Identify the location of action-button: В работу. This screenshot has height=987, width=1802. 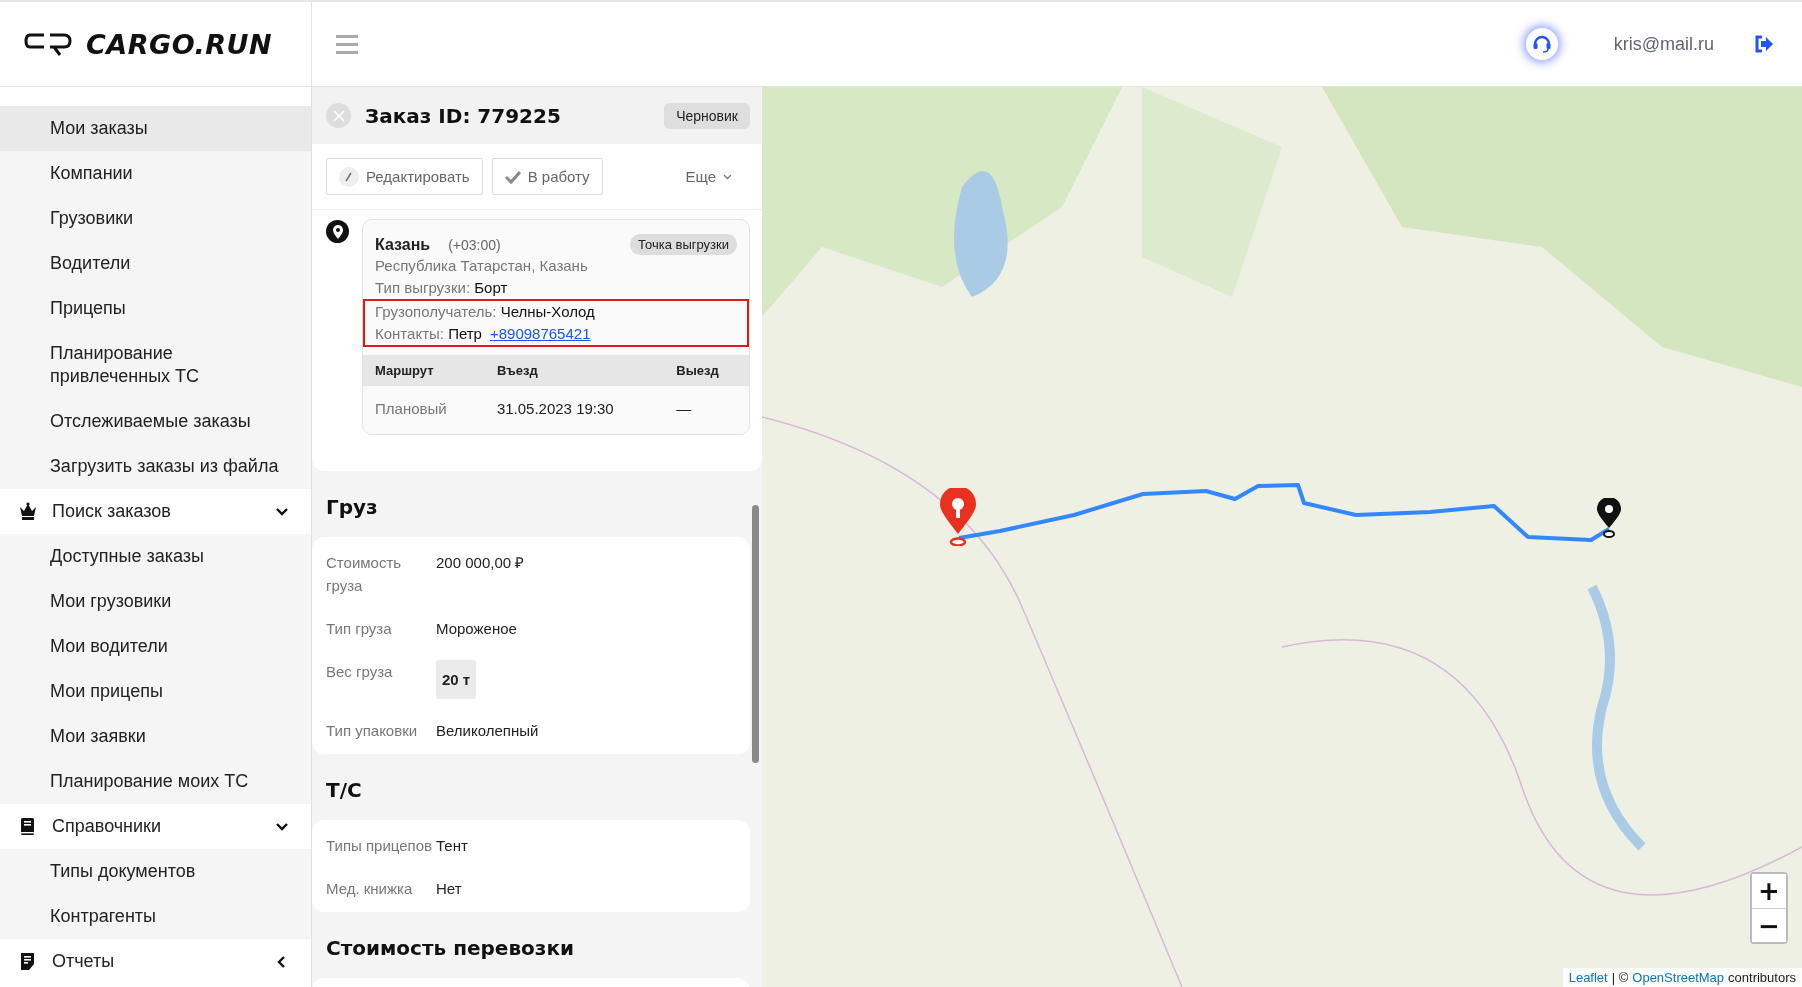
(547, 176).